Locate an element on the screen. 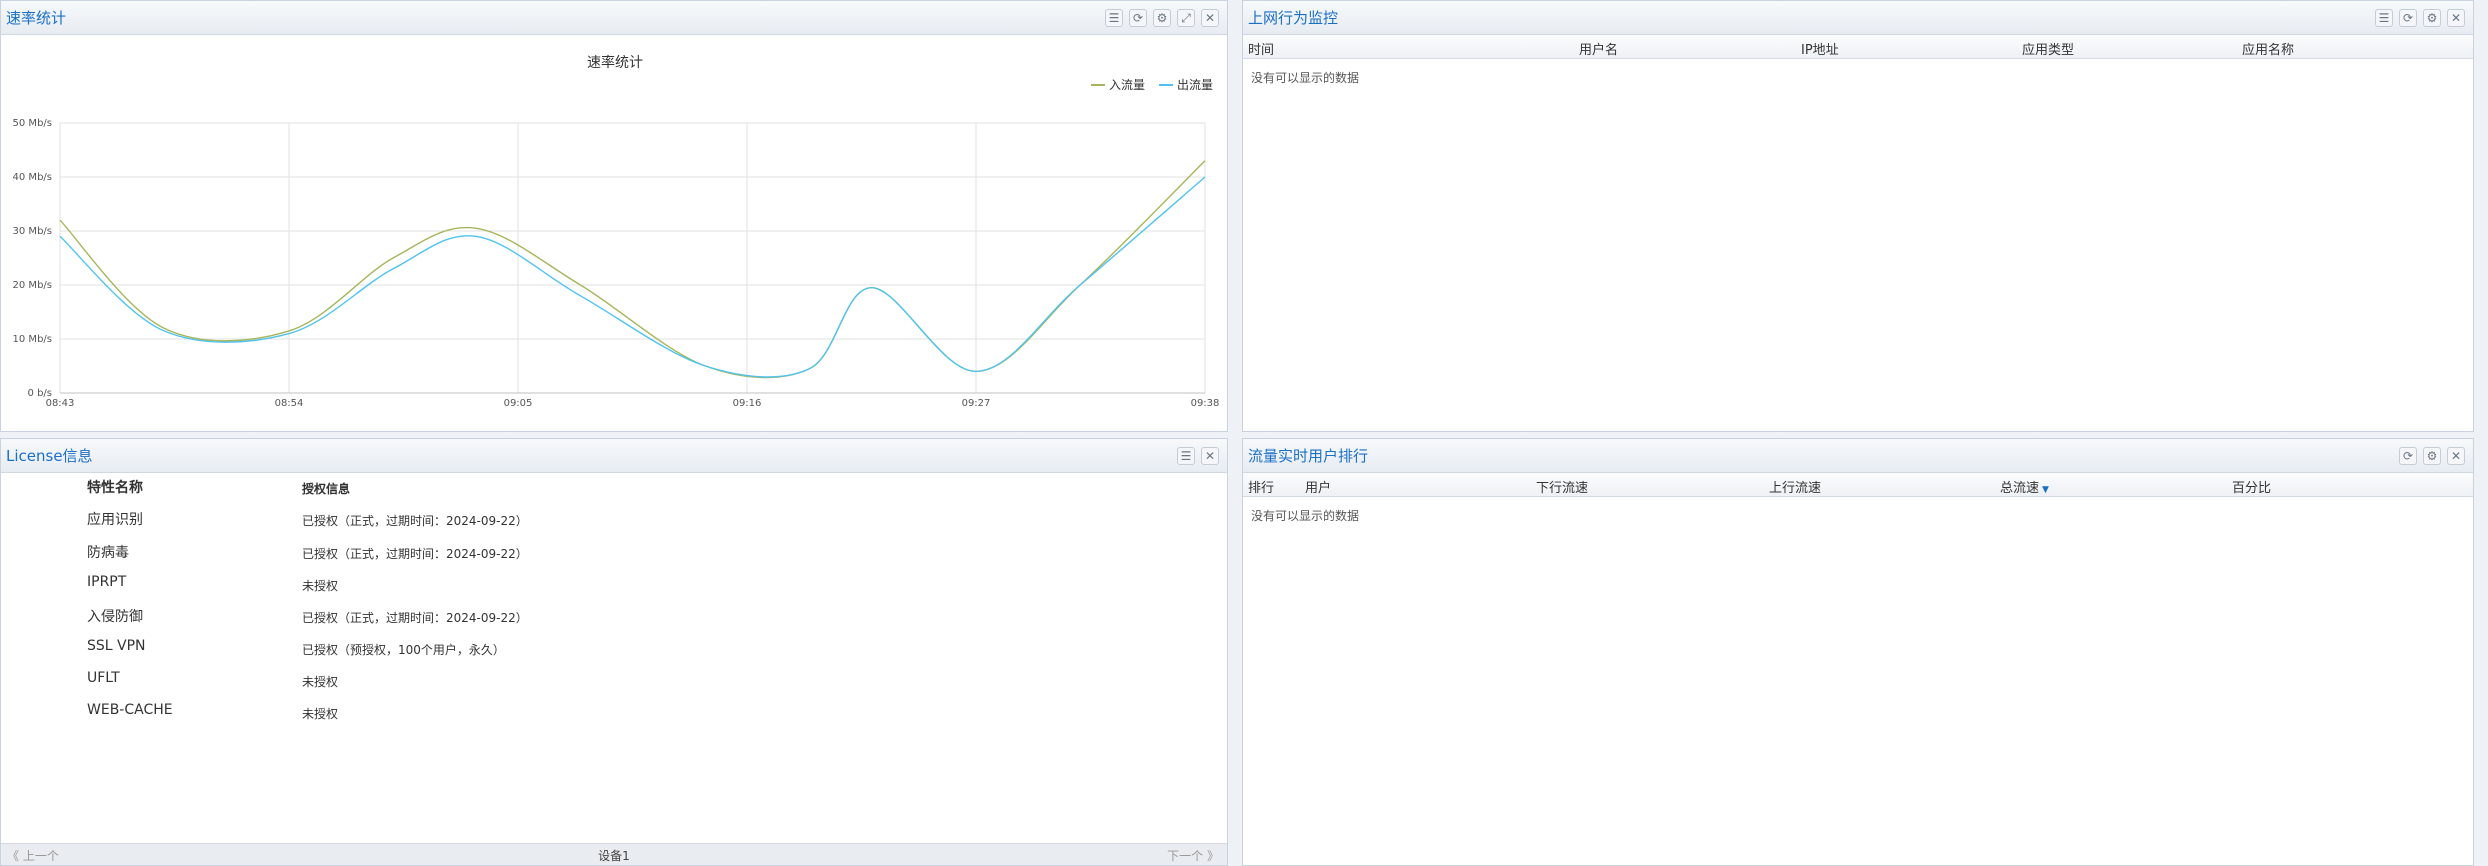 Image resolution: width=2488 pixels, height=866 pixels. license-feature-name: IPRPT is located at coordinates (107, 582).